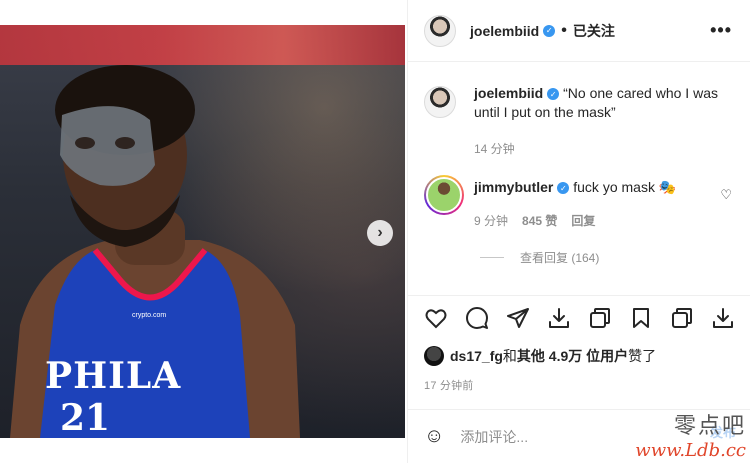  I want to click on commenter-username: jimmybutler, so click(513, 187).